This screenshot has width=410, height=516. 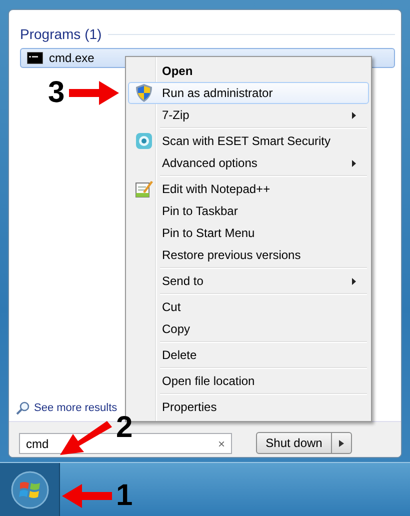 What do you see at coordinates (61, 34) in the screenshot?
I see `section-header: Programs (1)` at bounding box center [61, 34].